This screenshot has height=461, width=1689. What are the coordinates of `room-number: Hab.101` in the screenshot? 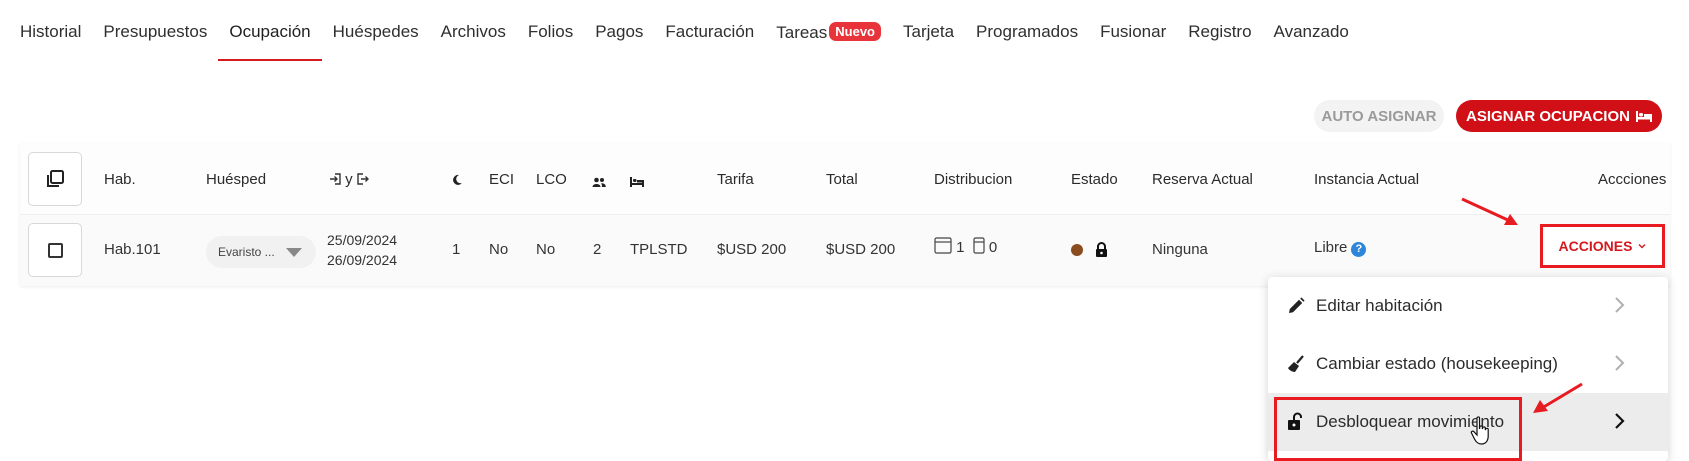 It's located at (132, 249).